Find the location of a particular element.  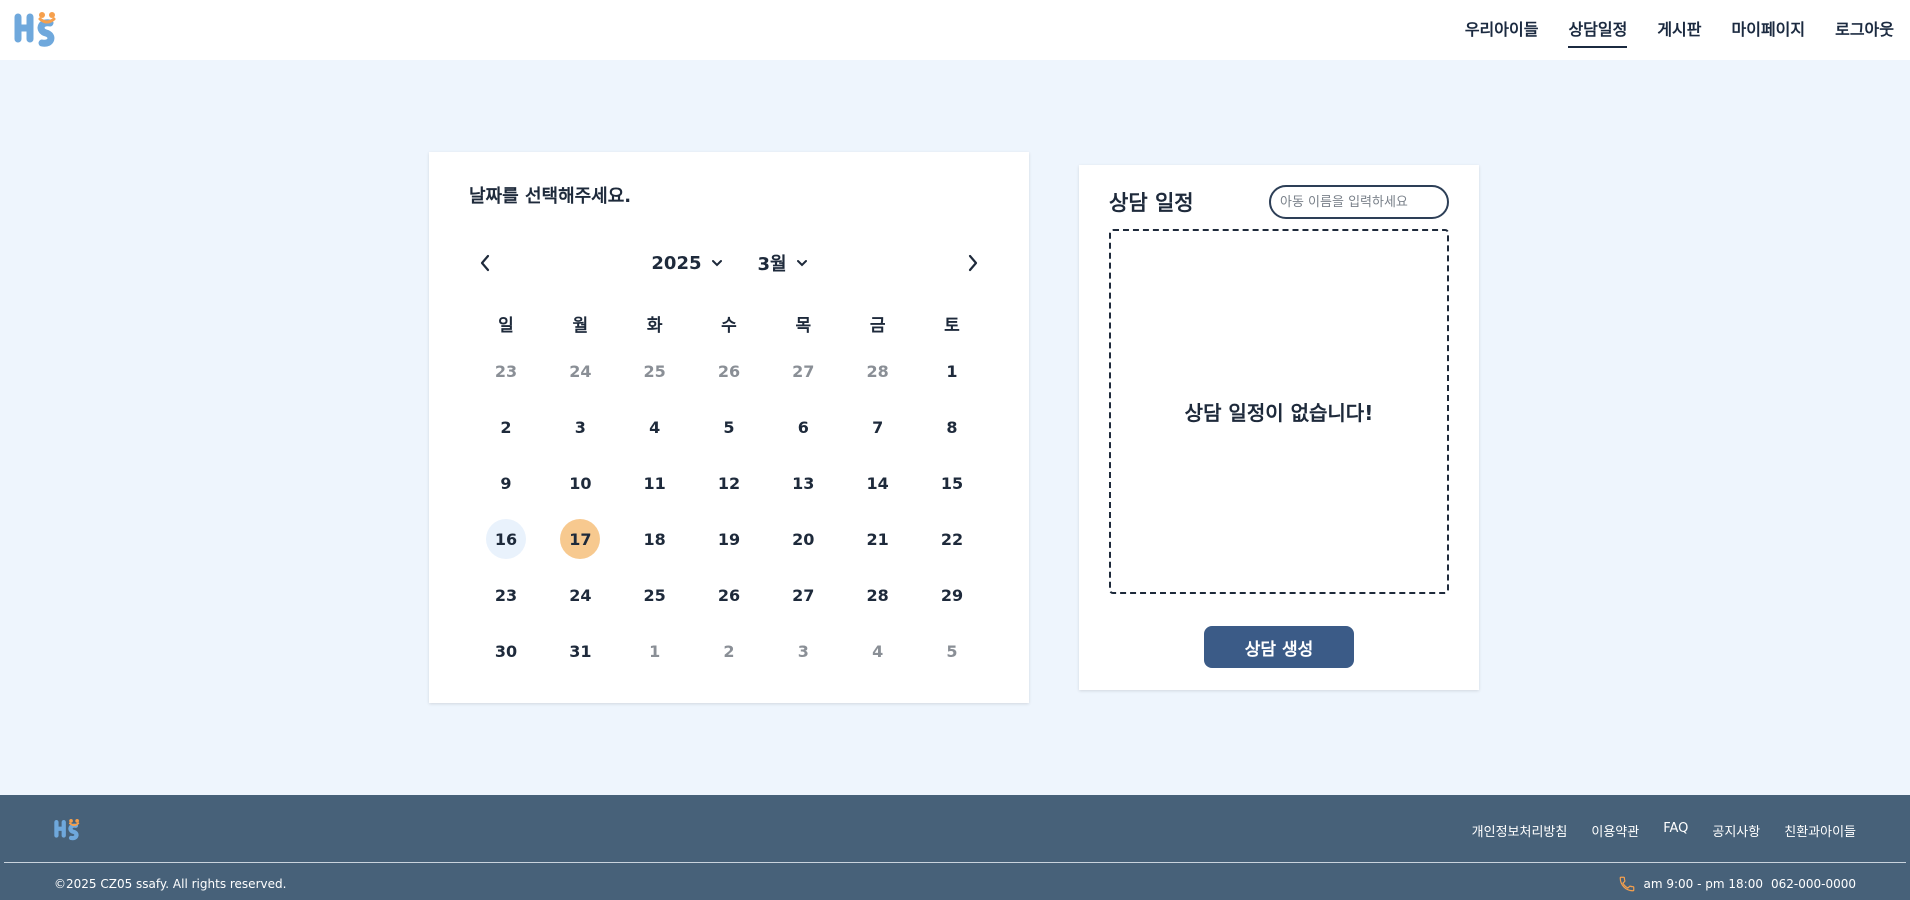

calendar-day-number: 12 is located at coordinates (729, 483).